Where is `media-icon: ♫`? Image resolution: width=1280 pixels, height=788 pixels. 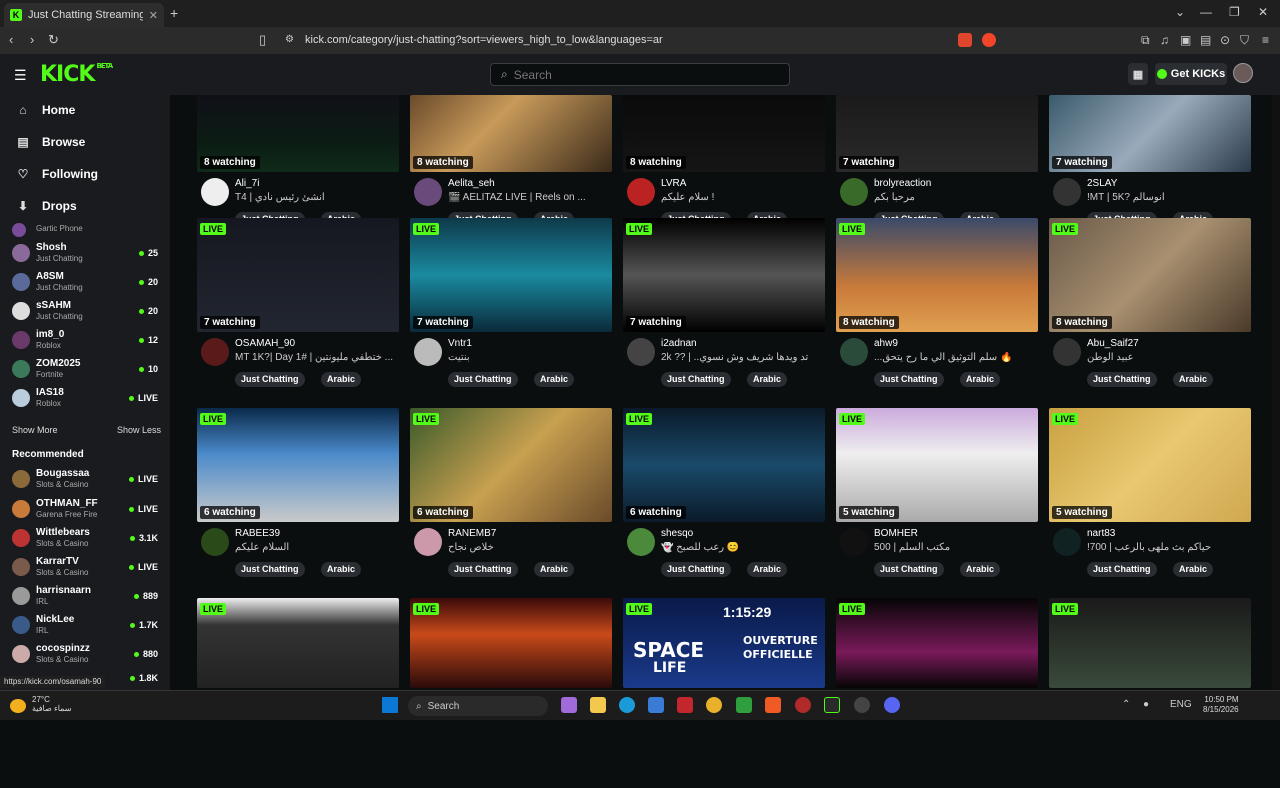 media-icon: ♫ is located at coordinates (1164, 40).